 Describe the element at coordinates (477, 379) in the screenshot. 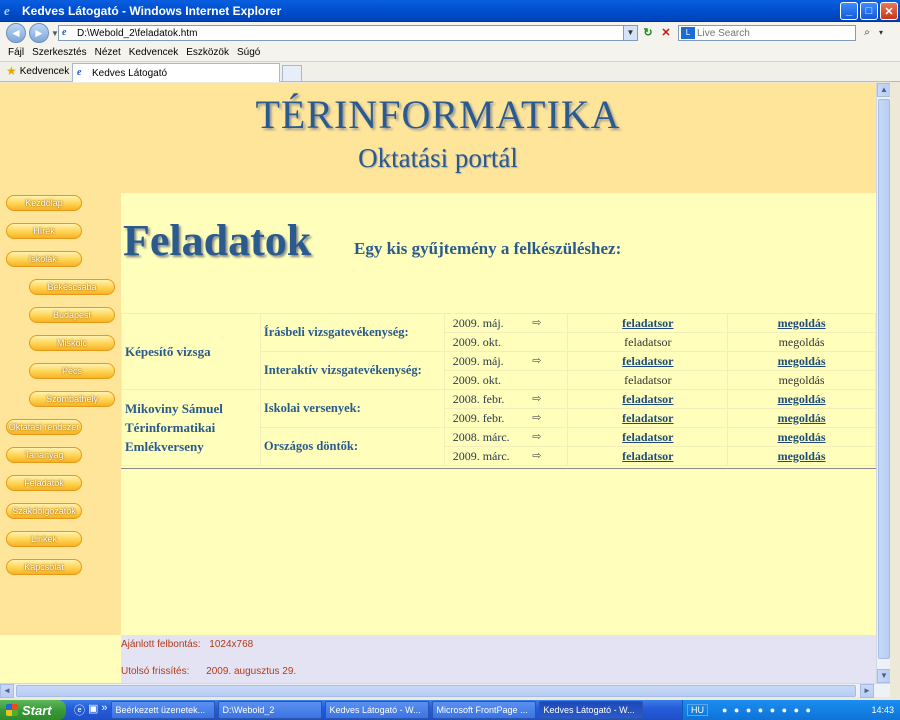

I see `date-label: 2009. okt.` at that location.